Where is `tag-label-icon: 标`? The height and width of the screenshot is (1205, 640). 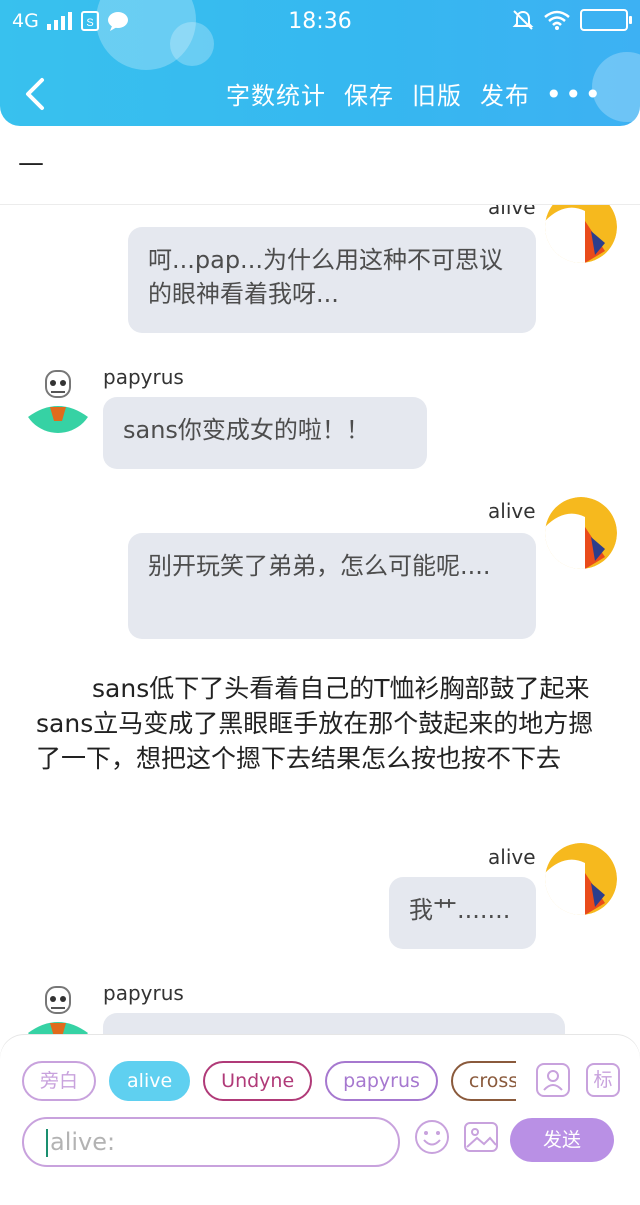
tag-label-icon: 标 is located at coordinates (603, 1080).